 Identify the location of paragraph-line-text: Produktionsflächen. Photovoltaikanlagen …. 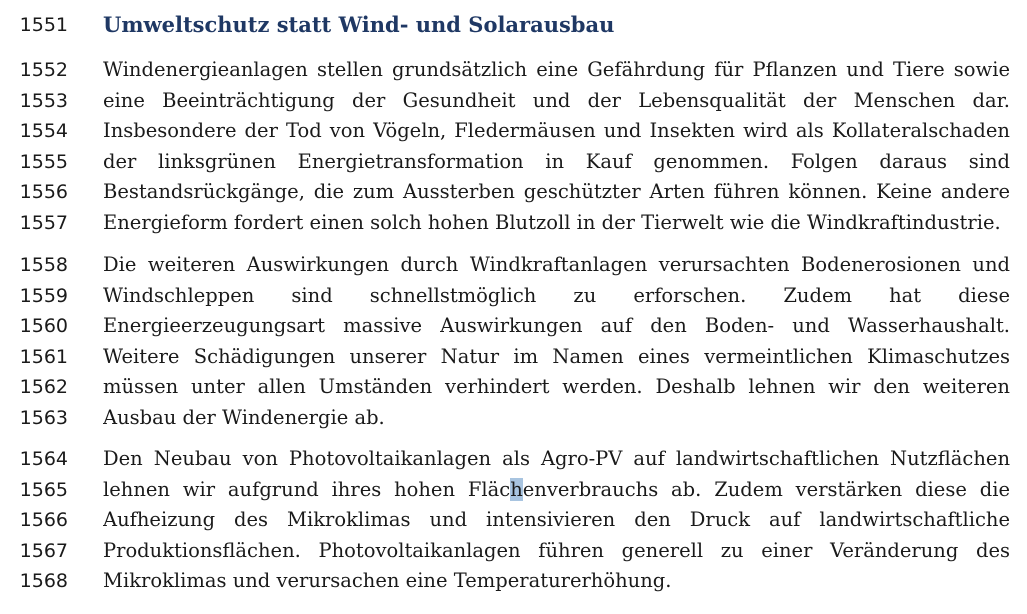
(556, 551).